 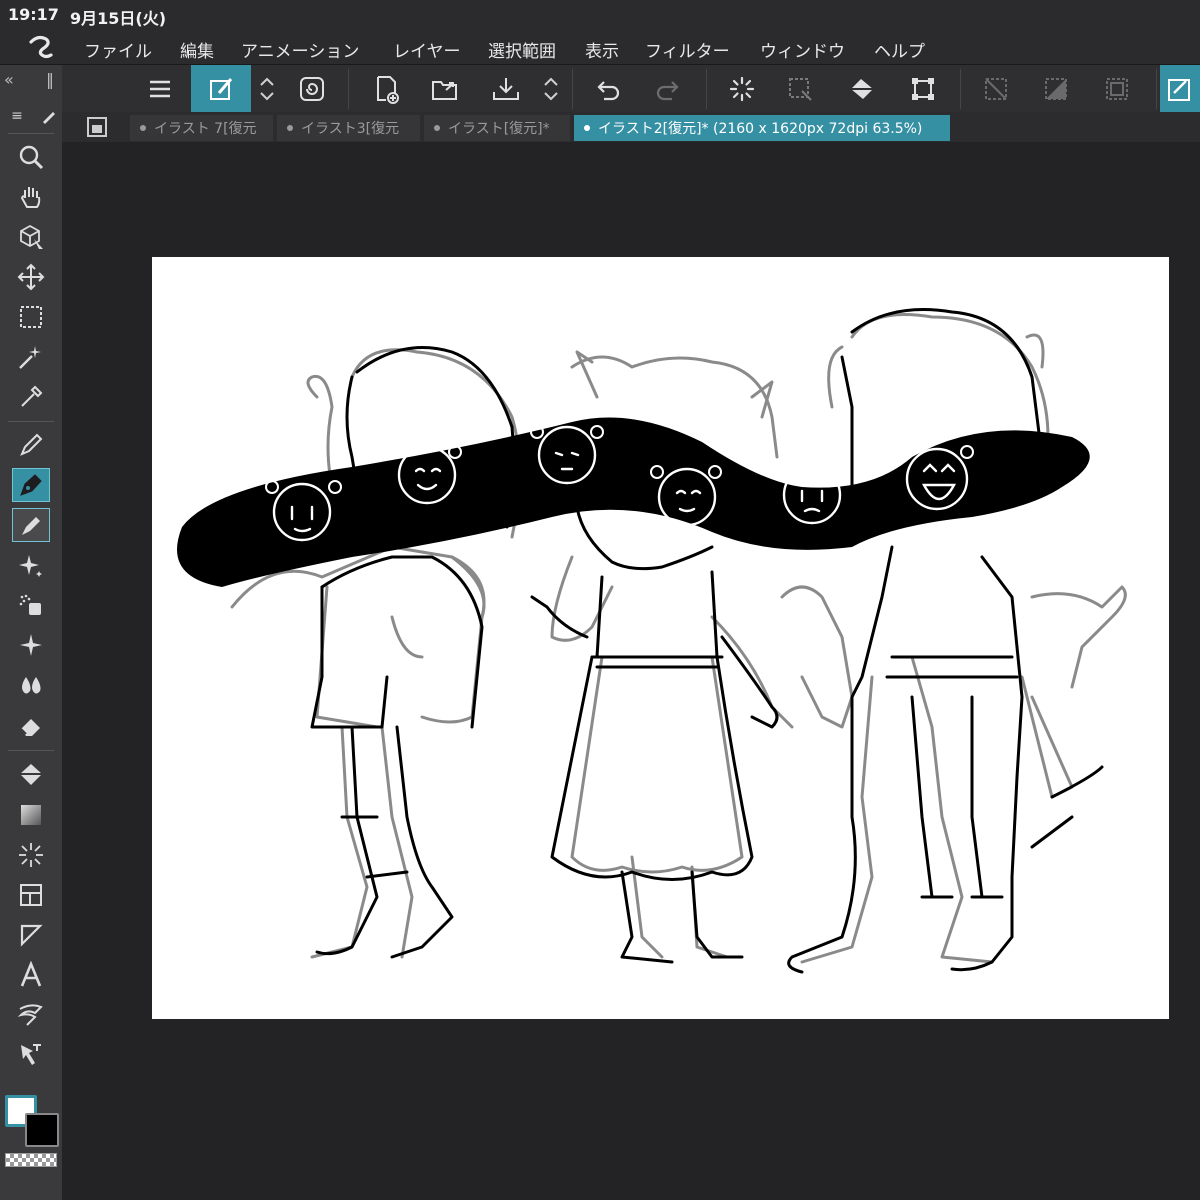 What do you see at coordinates (522, 49) in the screenshot?
I see `menu-selection: 選択範囲` at bounding box center [522, 49].